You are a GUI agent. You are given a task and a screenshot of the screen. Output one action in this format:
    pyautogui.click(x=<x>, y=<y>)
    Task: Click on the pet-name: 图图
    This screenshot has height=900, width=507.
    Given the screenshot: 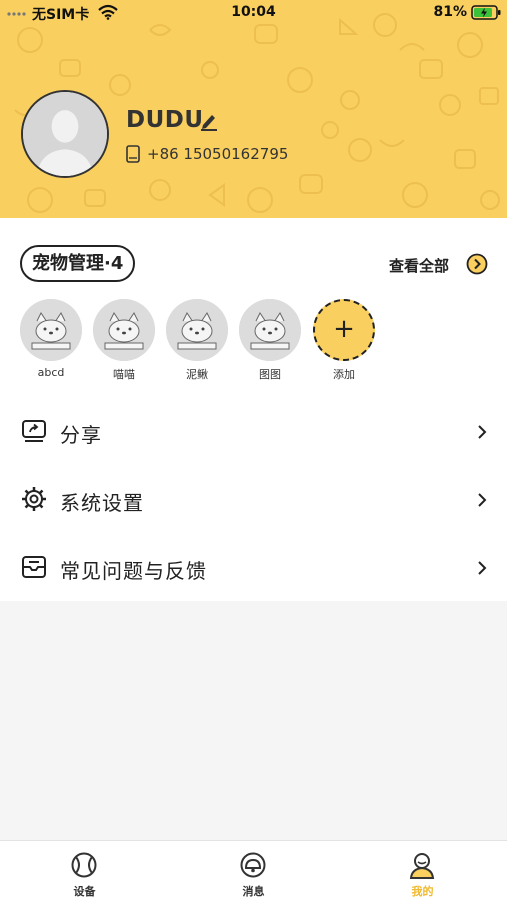 What is the action you would take?
    pyautogui.click(x=270, y=374)
    